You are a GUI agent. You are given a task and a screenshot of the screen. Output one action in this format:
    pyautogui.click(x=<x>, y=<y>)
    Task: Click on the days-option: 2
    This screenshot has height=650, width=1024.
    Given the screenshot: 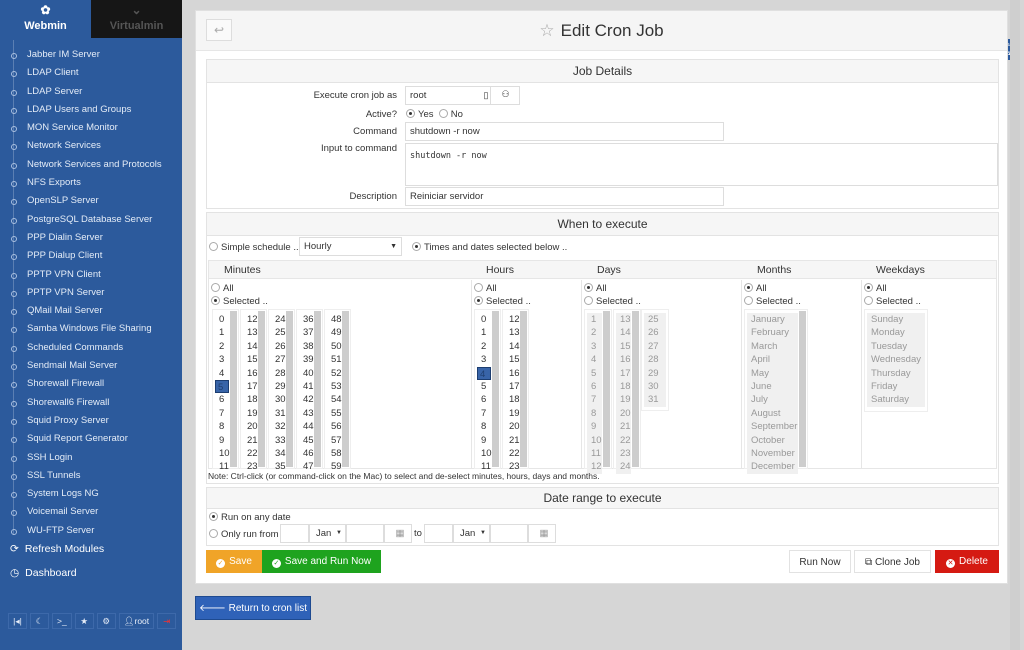 What is the action you would take?
    pyautogui.click(x=594, y=333)
    